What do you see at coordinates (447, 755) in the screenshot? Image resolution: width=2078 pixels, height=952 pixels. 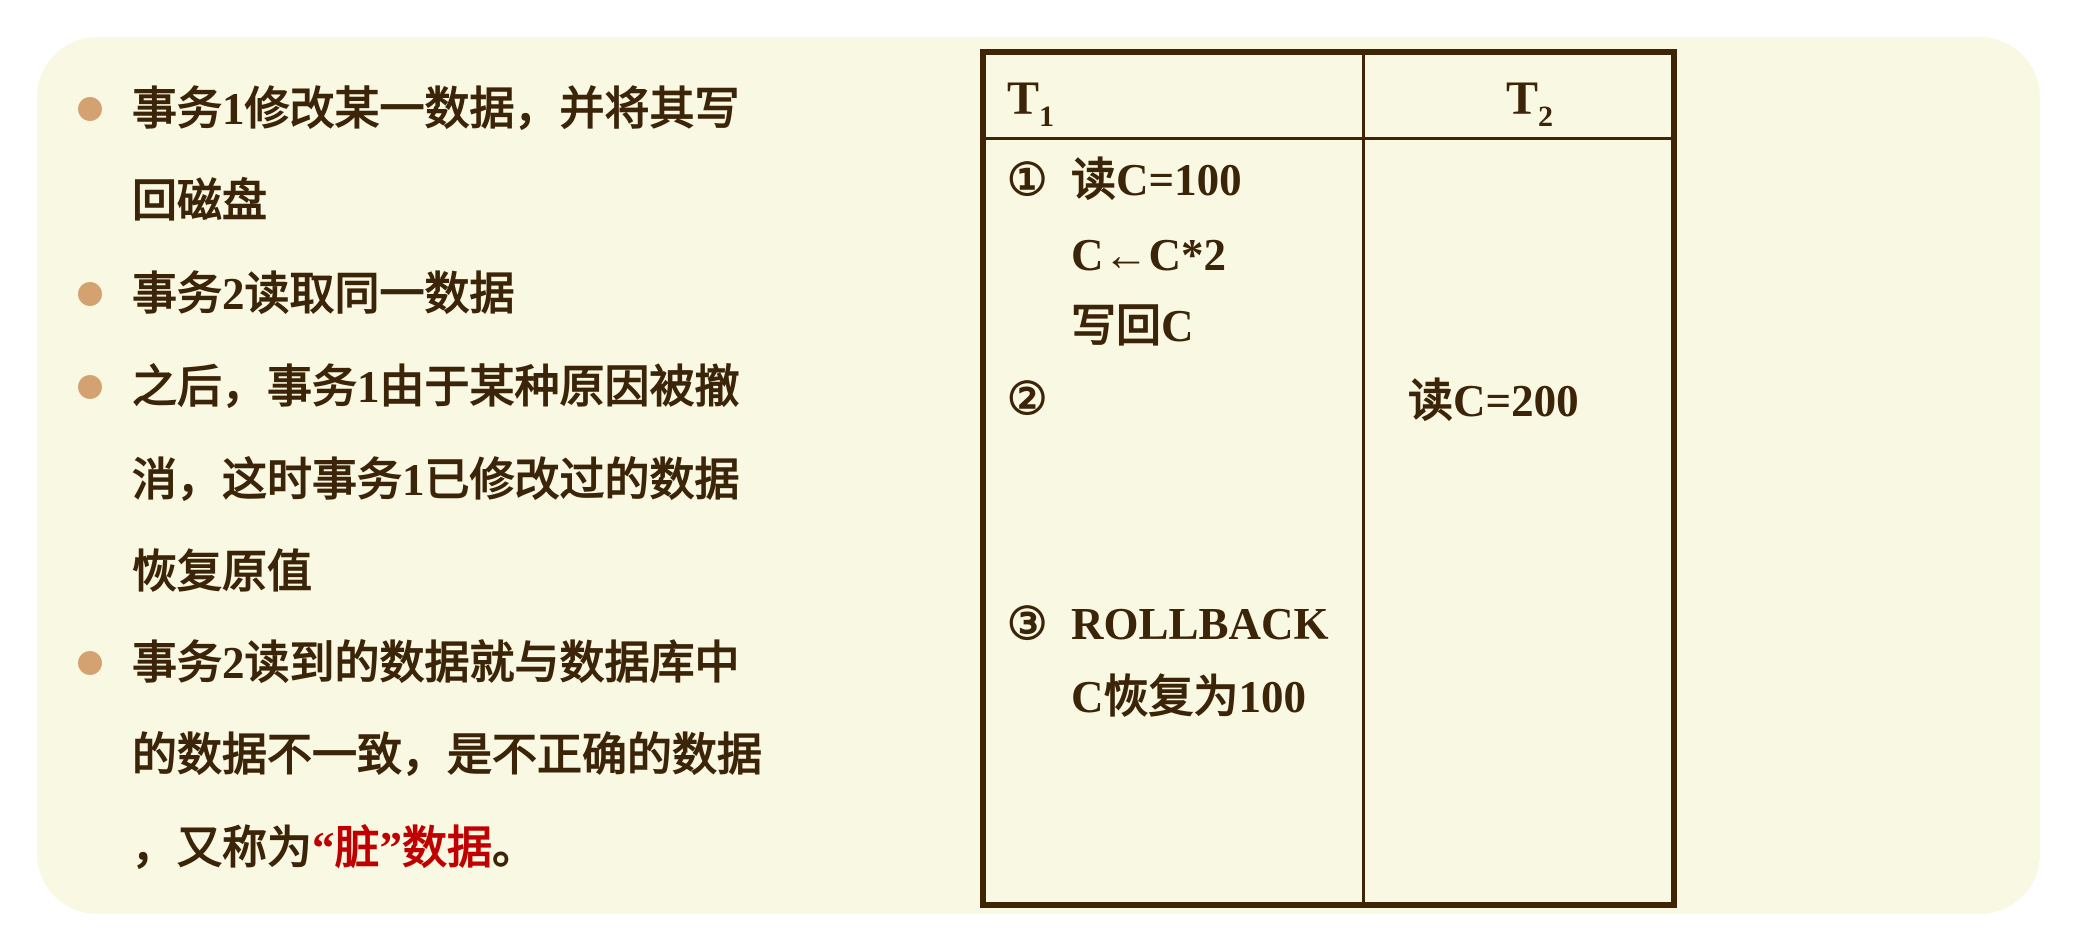 I see `bullet-text: 的数据不一致，是不正确的数据` at bounding box center [447, 755].